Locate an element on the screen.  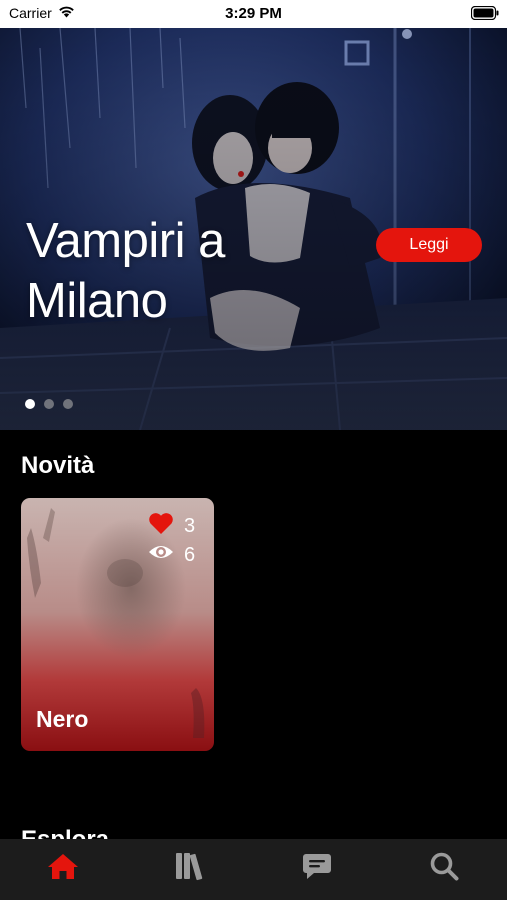
tab-messages is located at coordinates (317, 869).